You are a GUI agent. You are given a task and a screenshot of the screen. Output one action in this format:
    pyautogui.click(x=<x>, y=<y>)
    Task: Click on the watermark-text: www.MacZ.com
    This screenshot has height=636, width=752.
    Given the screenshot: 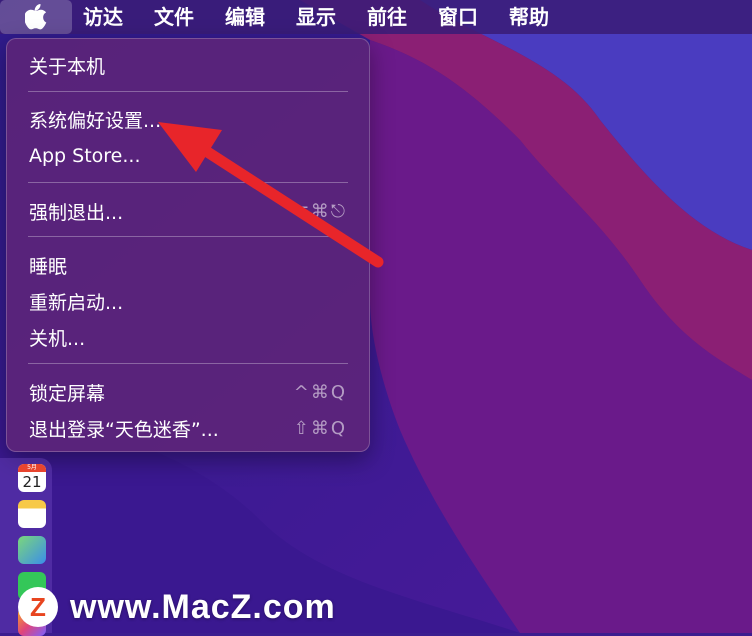 What is the action you would take?
    pyautogui.click(x=203, y=606)
    